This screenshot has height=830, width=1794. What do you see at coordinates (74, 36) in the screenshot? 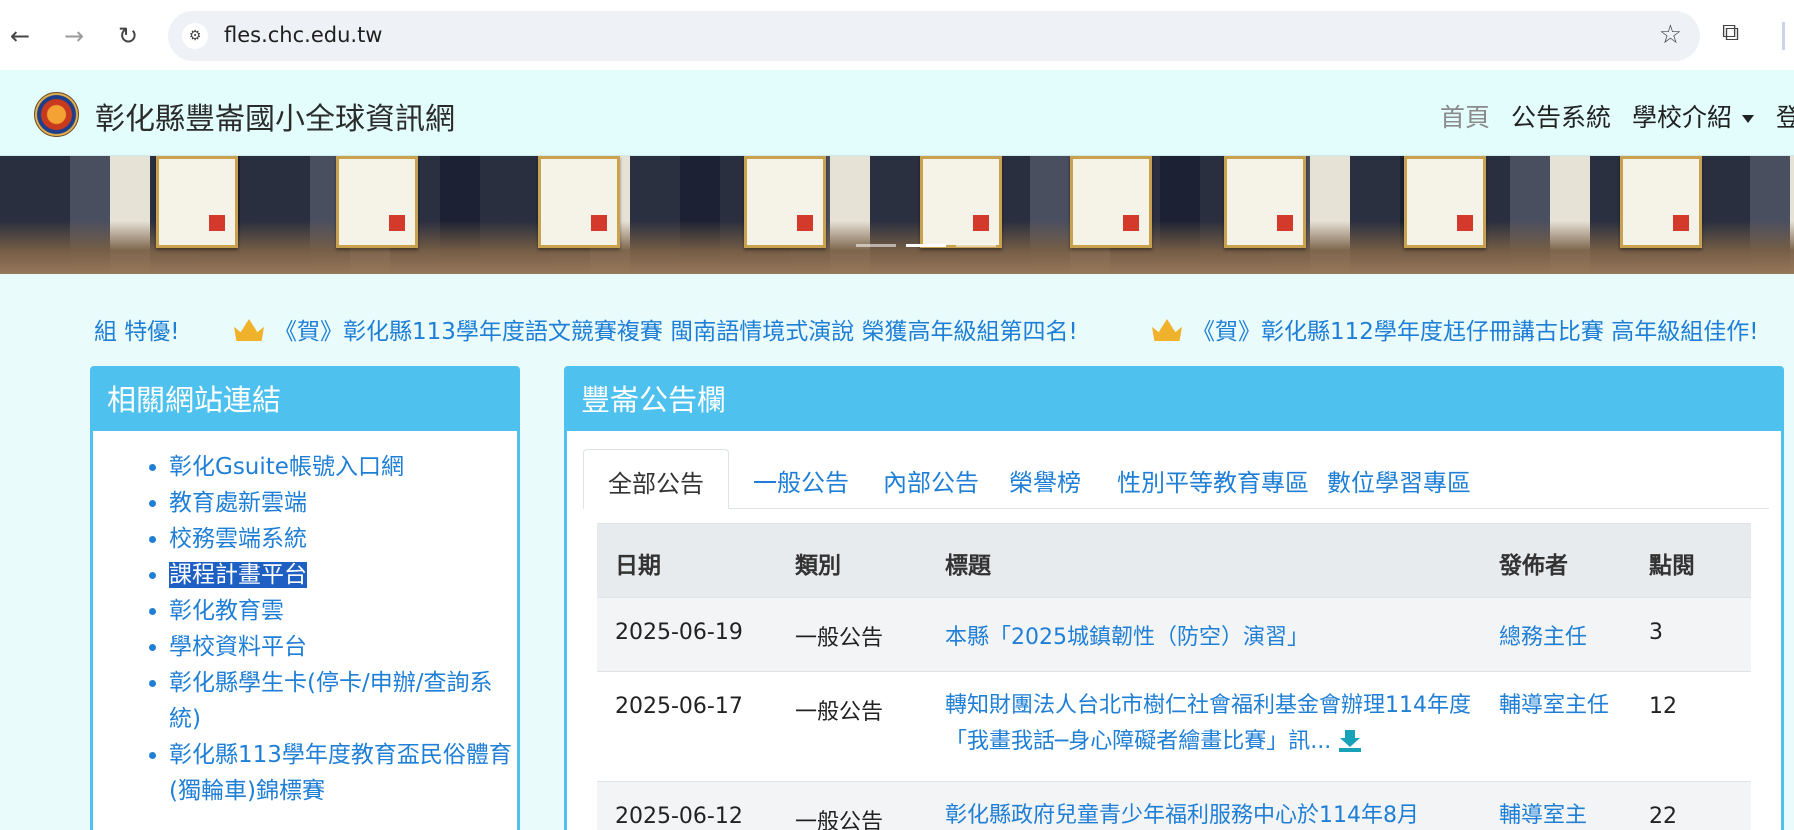
I see `forward-icon: →` at bounding box center [74, 36].